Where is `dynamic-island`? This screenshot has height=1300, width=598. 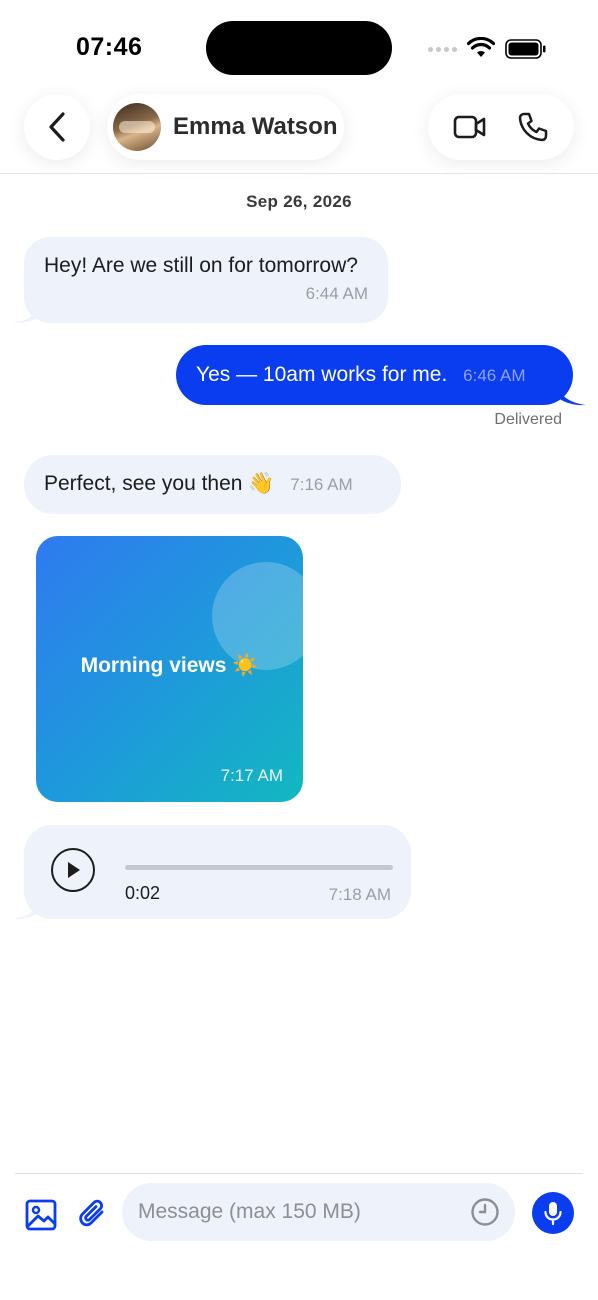
dynamic-island is located at coordinates (299, 48).